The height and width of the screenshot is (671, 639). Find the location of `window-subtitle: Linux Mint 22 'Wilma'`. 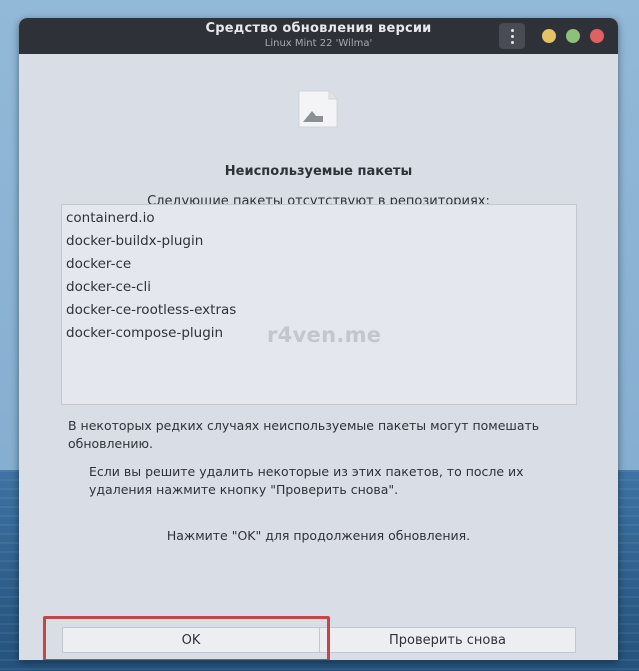

window-subtitle: Linux Mint 22 'Wilma' is located at coordinates (318, 43).